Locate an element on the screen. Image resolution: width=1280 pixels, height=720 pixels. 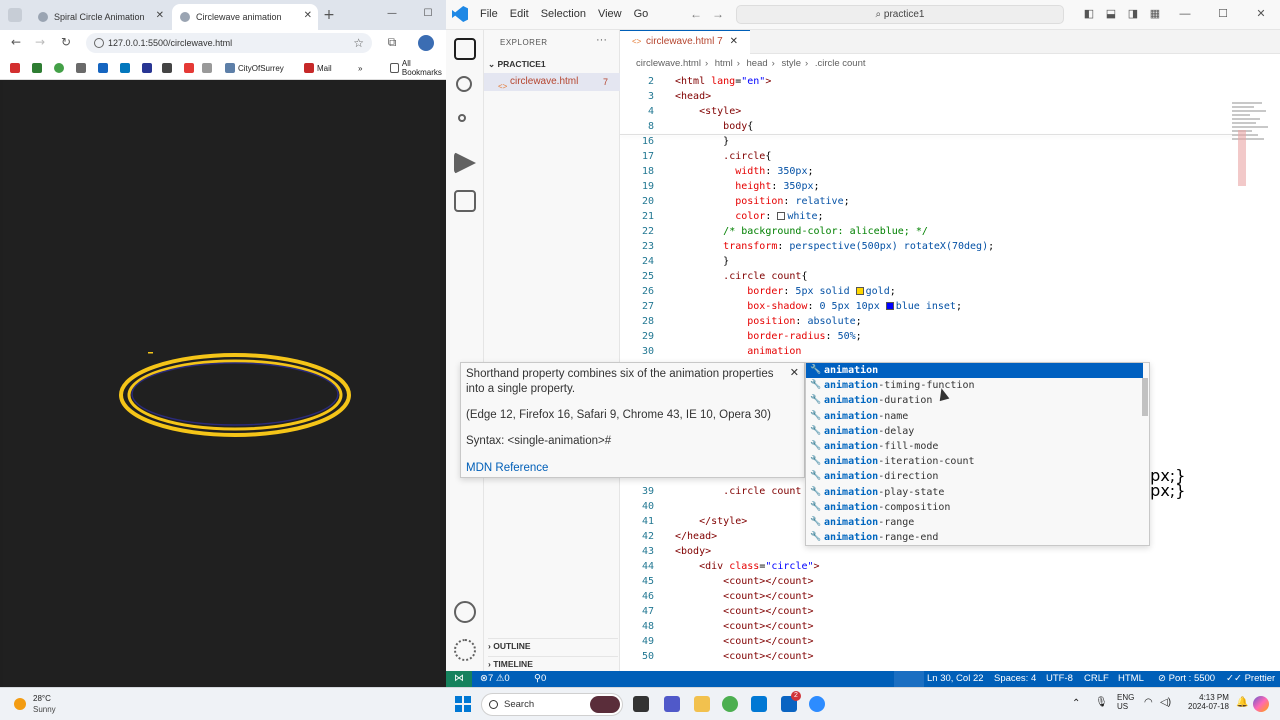
reload-icon: ↻ is located at coordinates (66, 42).